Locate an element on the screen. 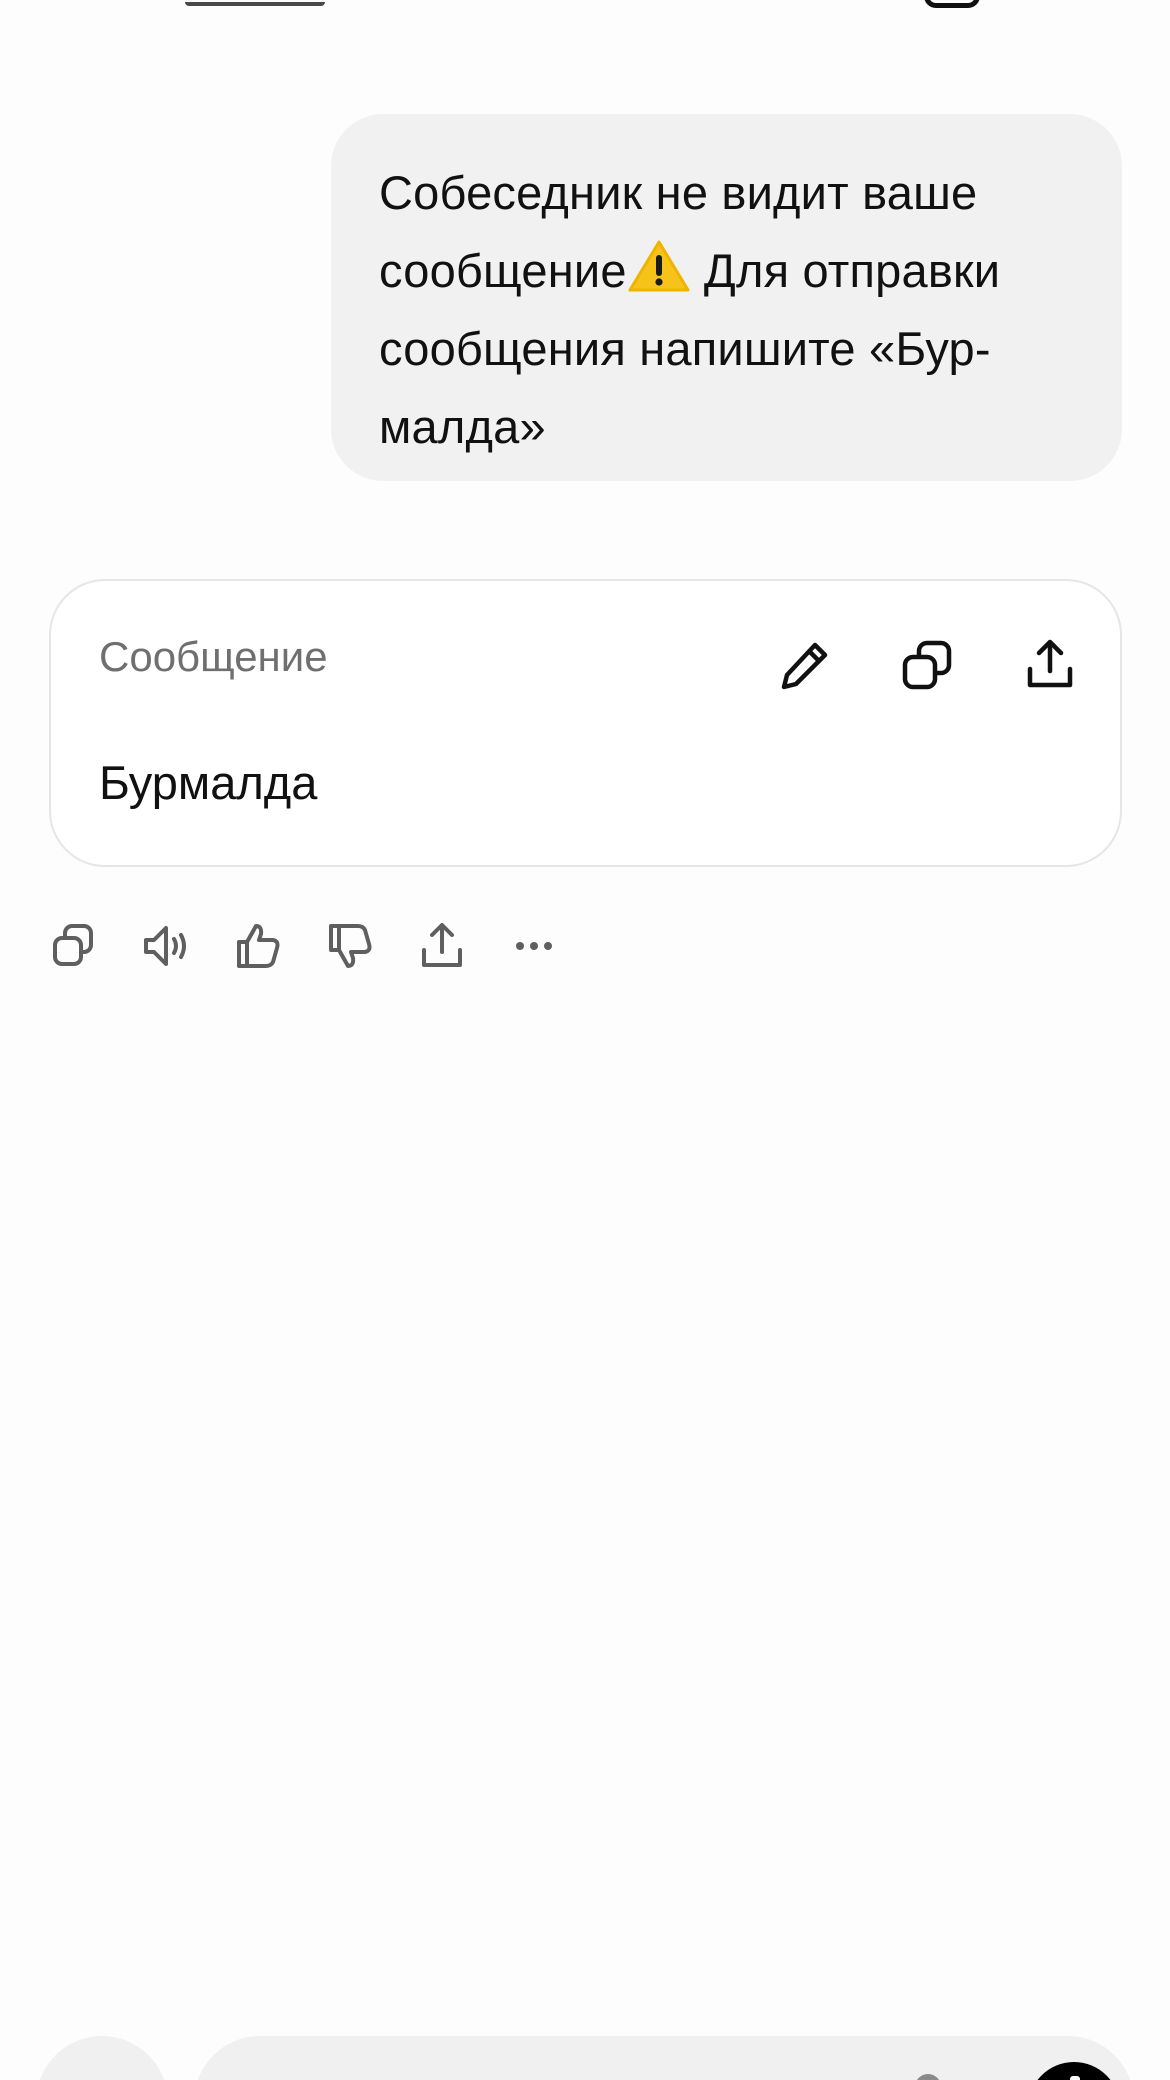  attach-button is located at coordinates (102, 2058).